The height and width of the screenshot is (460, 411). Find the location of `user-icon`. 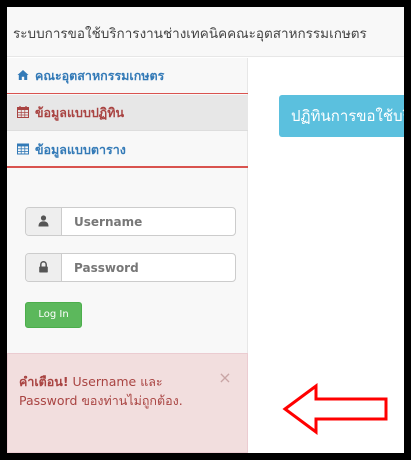

user-icon is located at coordinates (43, 221).